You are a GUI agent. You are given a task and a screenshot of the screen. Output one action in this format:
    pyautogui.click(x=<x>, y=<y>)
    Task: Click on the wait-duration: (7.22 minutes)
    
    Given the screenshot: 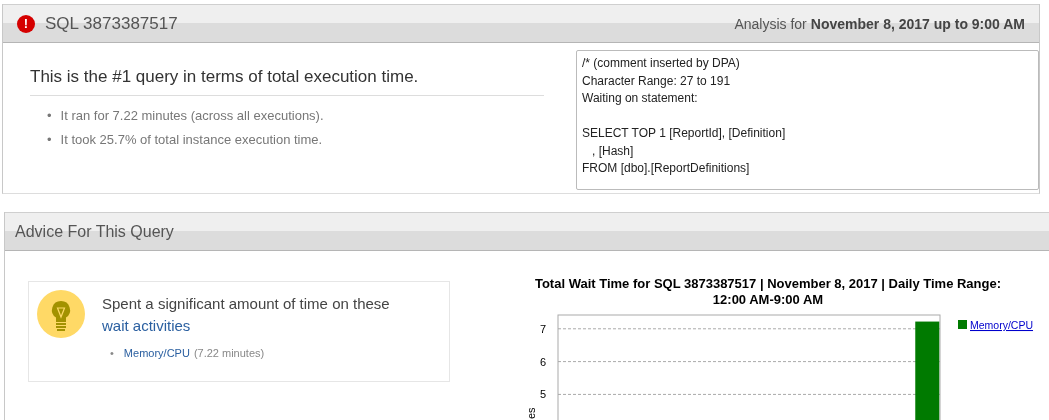 What is the action you would take?
    pyautogui.click(x=229, y=353)
    